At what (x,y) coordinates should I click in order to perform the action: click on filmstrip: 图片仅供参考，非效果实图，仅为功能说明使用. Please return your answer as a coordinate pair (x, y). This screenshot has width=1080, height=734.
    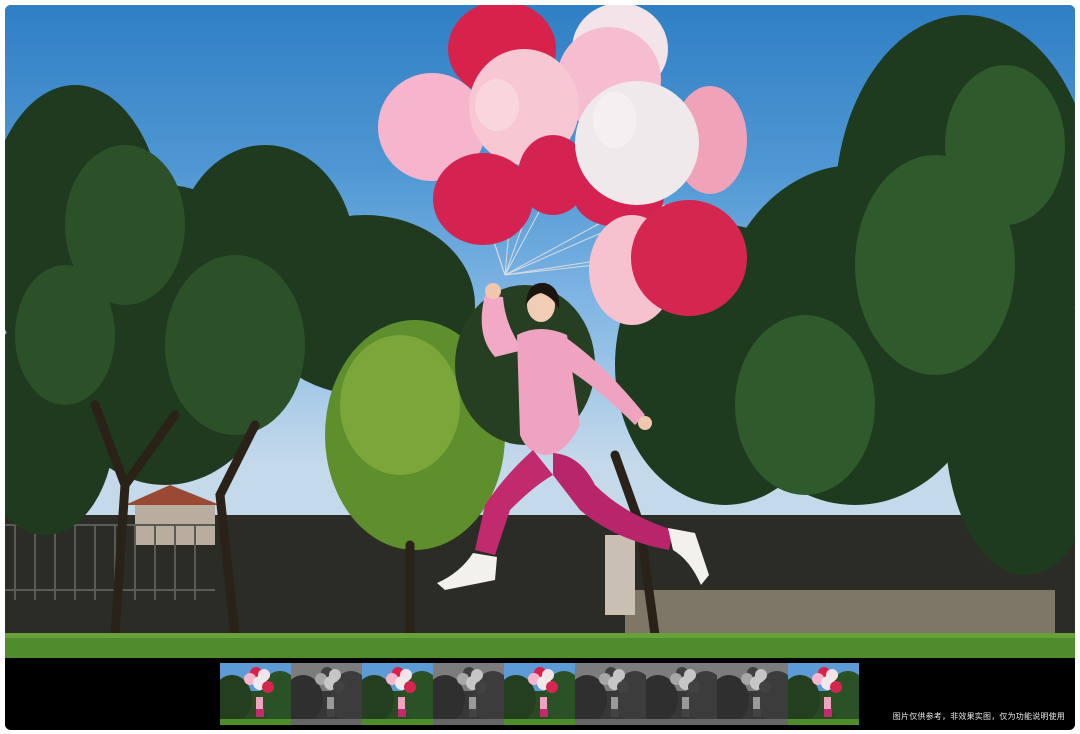
    Looking at the image, I should click on (540, 694).